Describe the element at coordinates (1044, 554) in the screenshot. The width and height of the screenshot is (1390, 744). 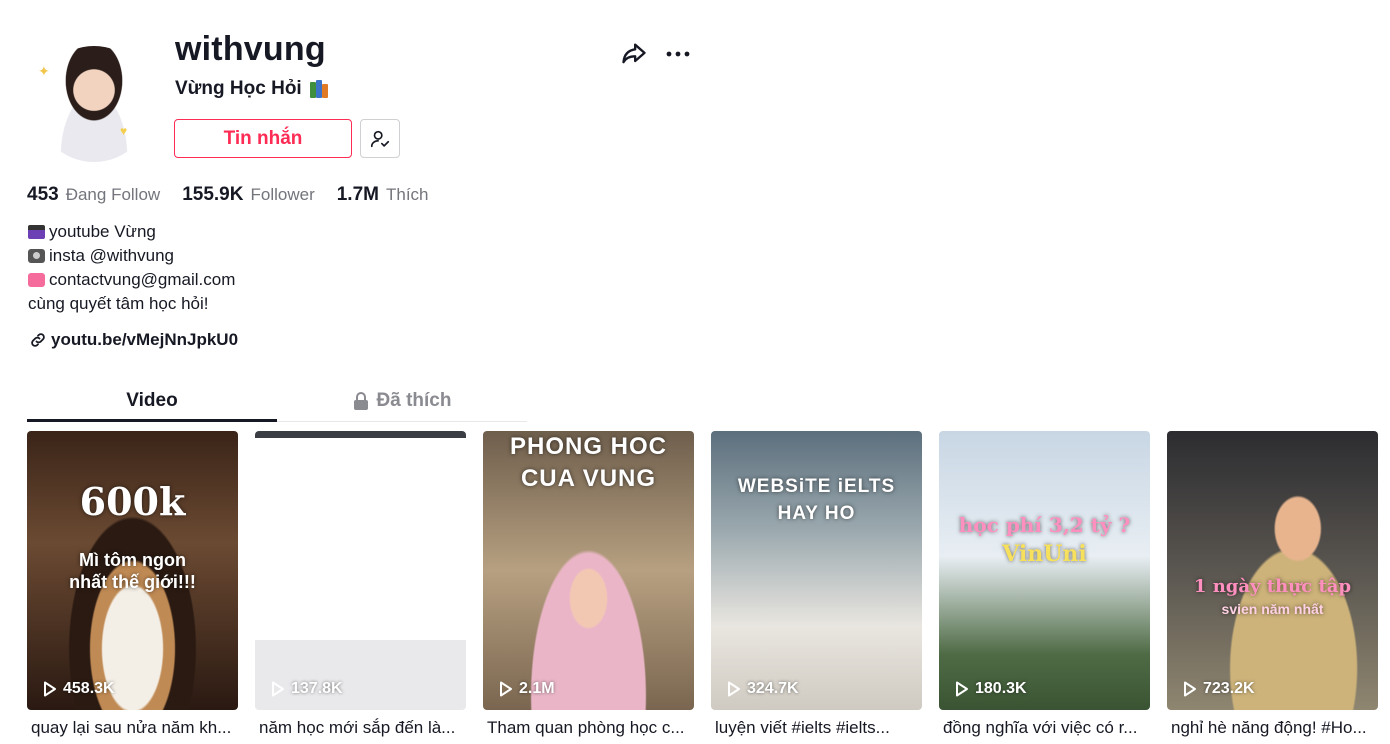
I see `video-overlay-subtitle: VinUni` at that location.